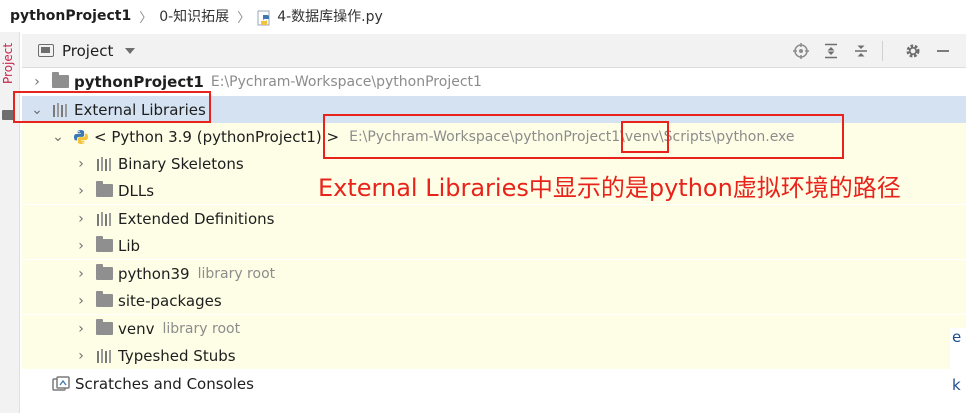 Image resolution: width=966 pixels, height=413 pixels. Describe the element at coordinates (494, 355) in the screenshot. I see `tree-row-library: › Typeshed Stubs` at that location.